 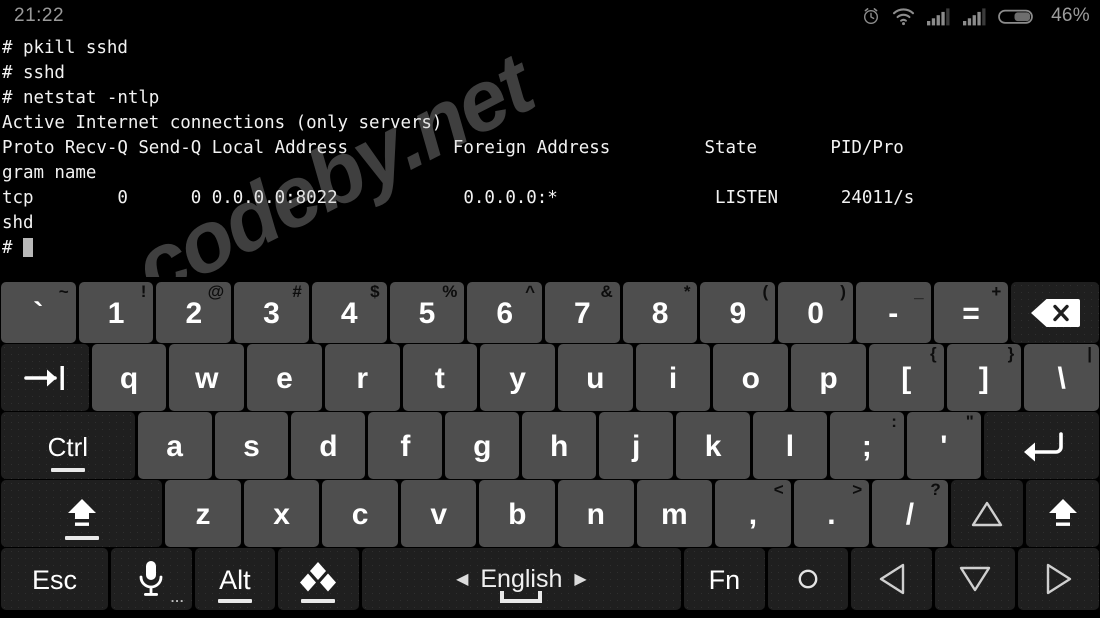 I want to click on key-arrow-left, so click(x=891, y=579).